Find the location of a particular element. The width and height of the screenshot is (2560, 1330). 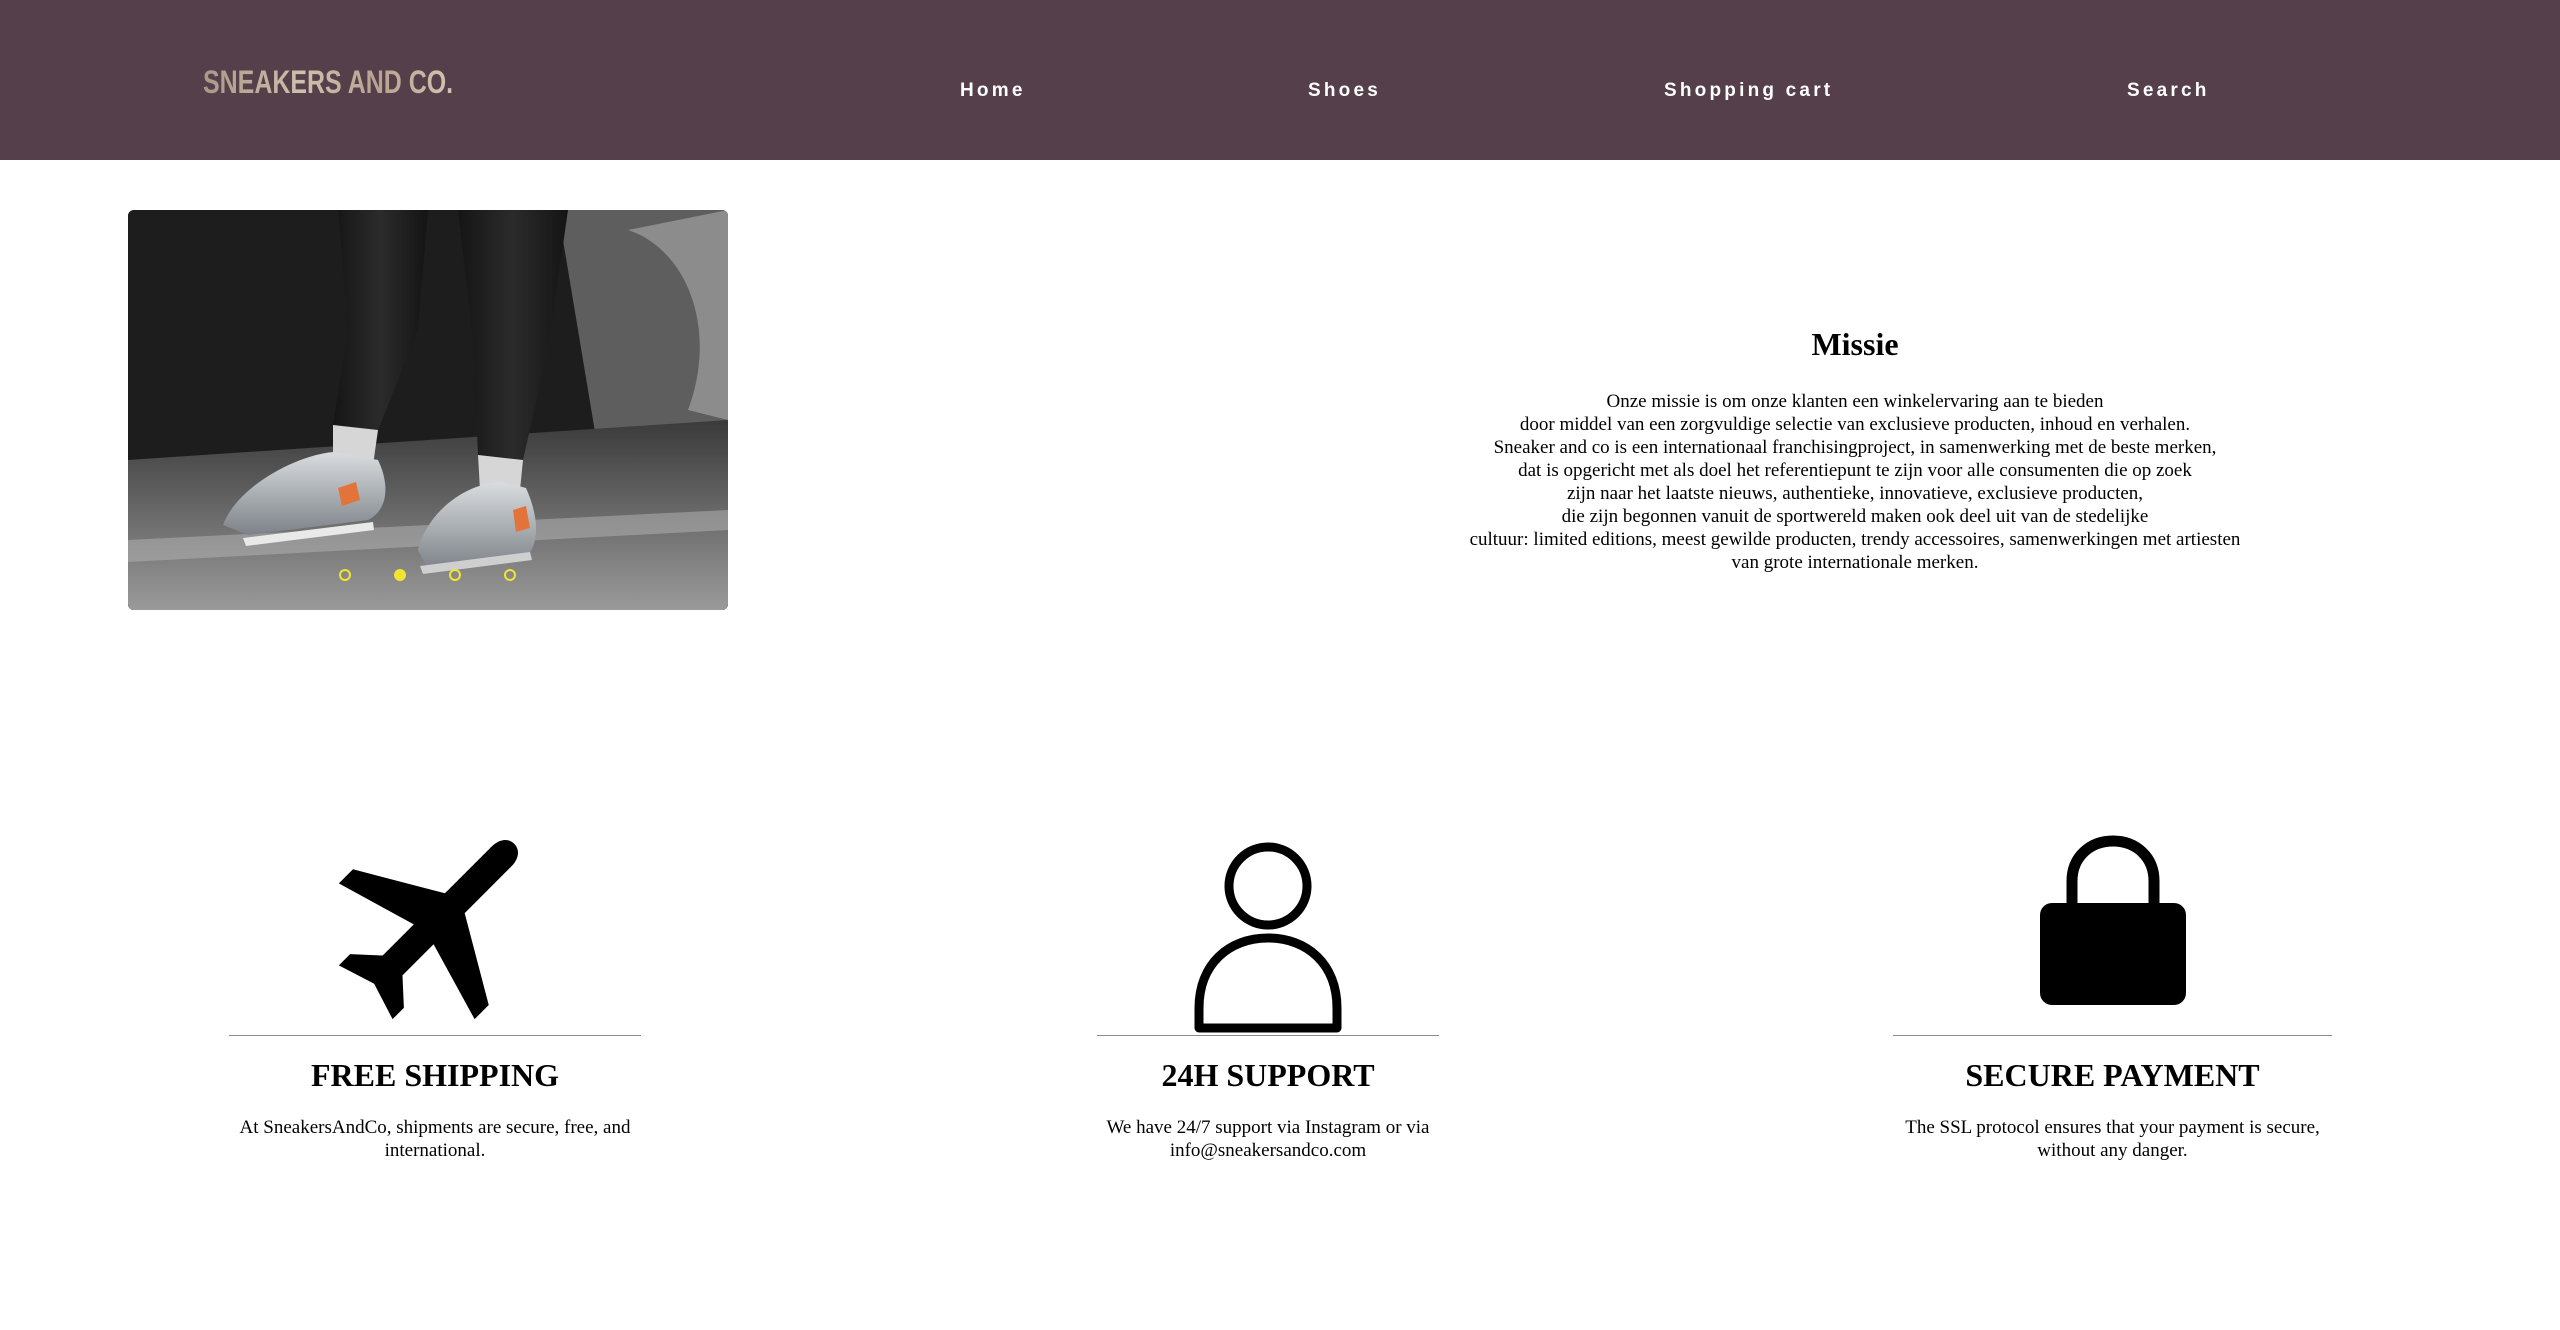

feature-title: FREE SHIPPING is located at coordinates (435, 1075).